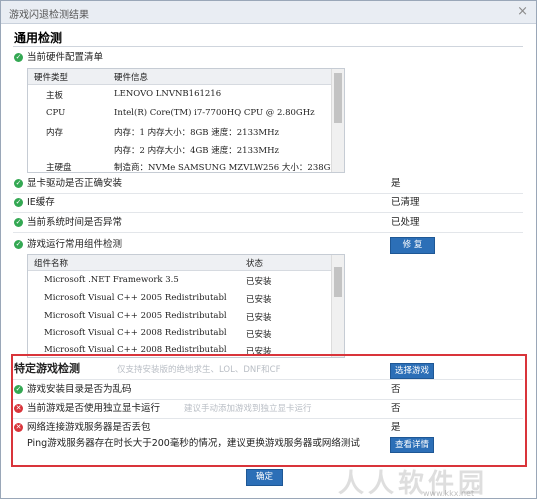 This screenshot has height=500, width=537. What do you see at coordinates (255, 264) in the screenshot?
I see `column-header-status: 状态` at bounding box center [255, 264].